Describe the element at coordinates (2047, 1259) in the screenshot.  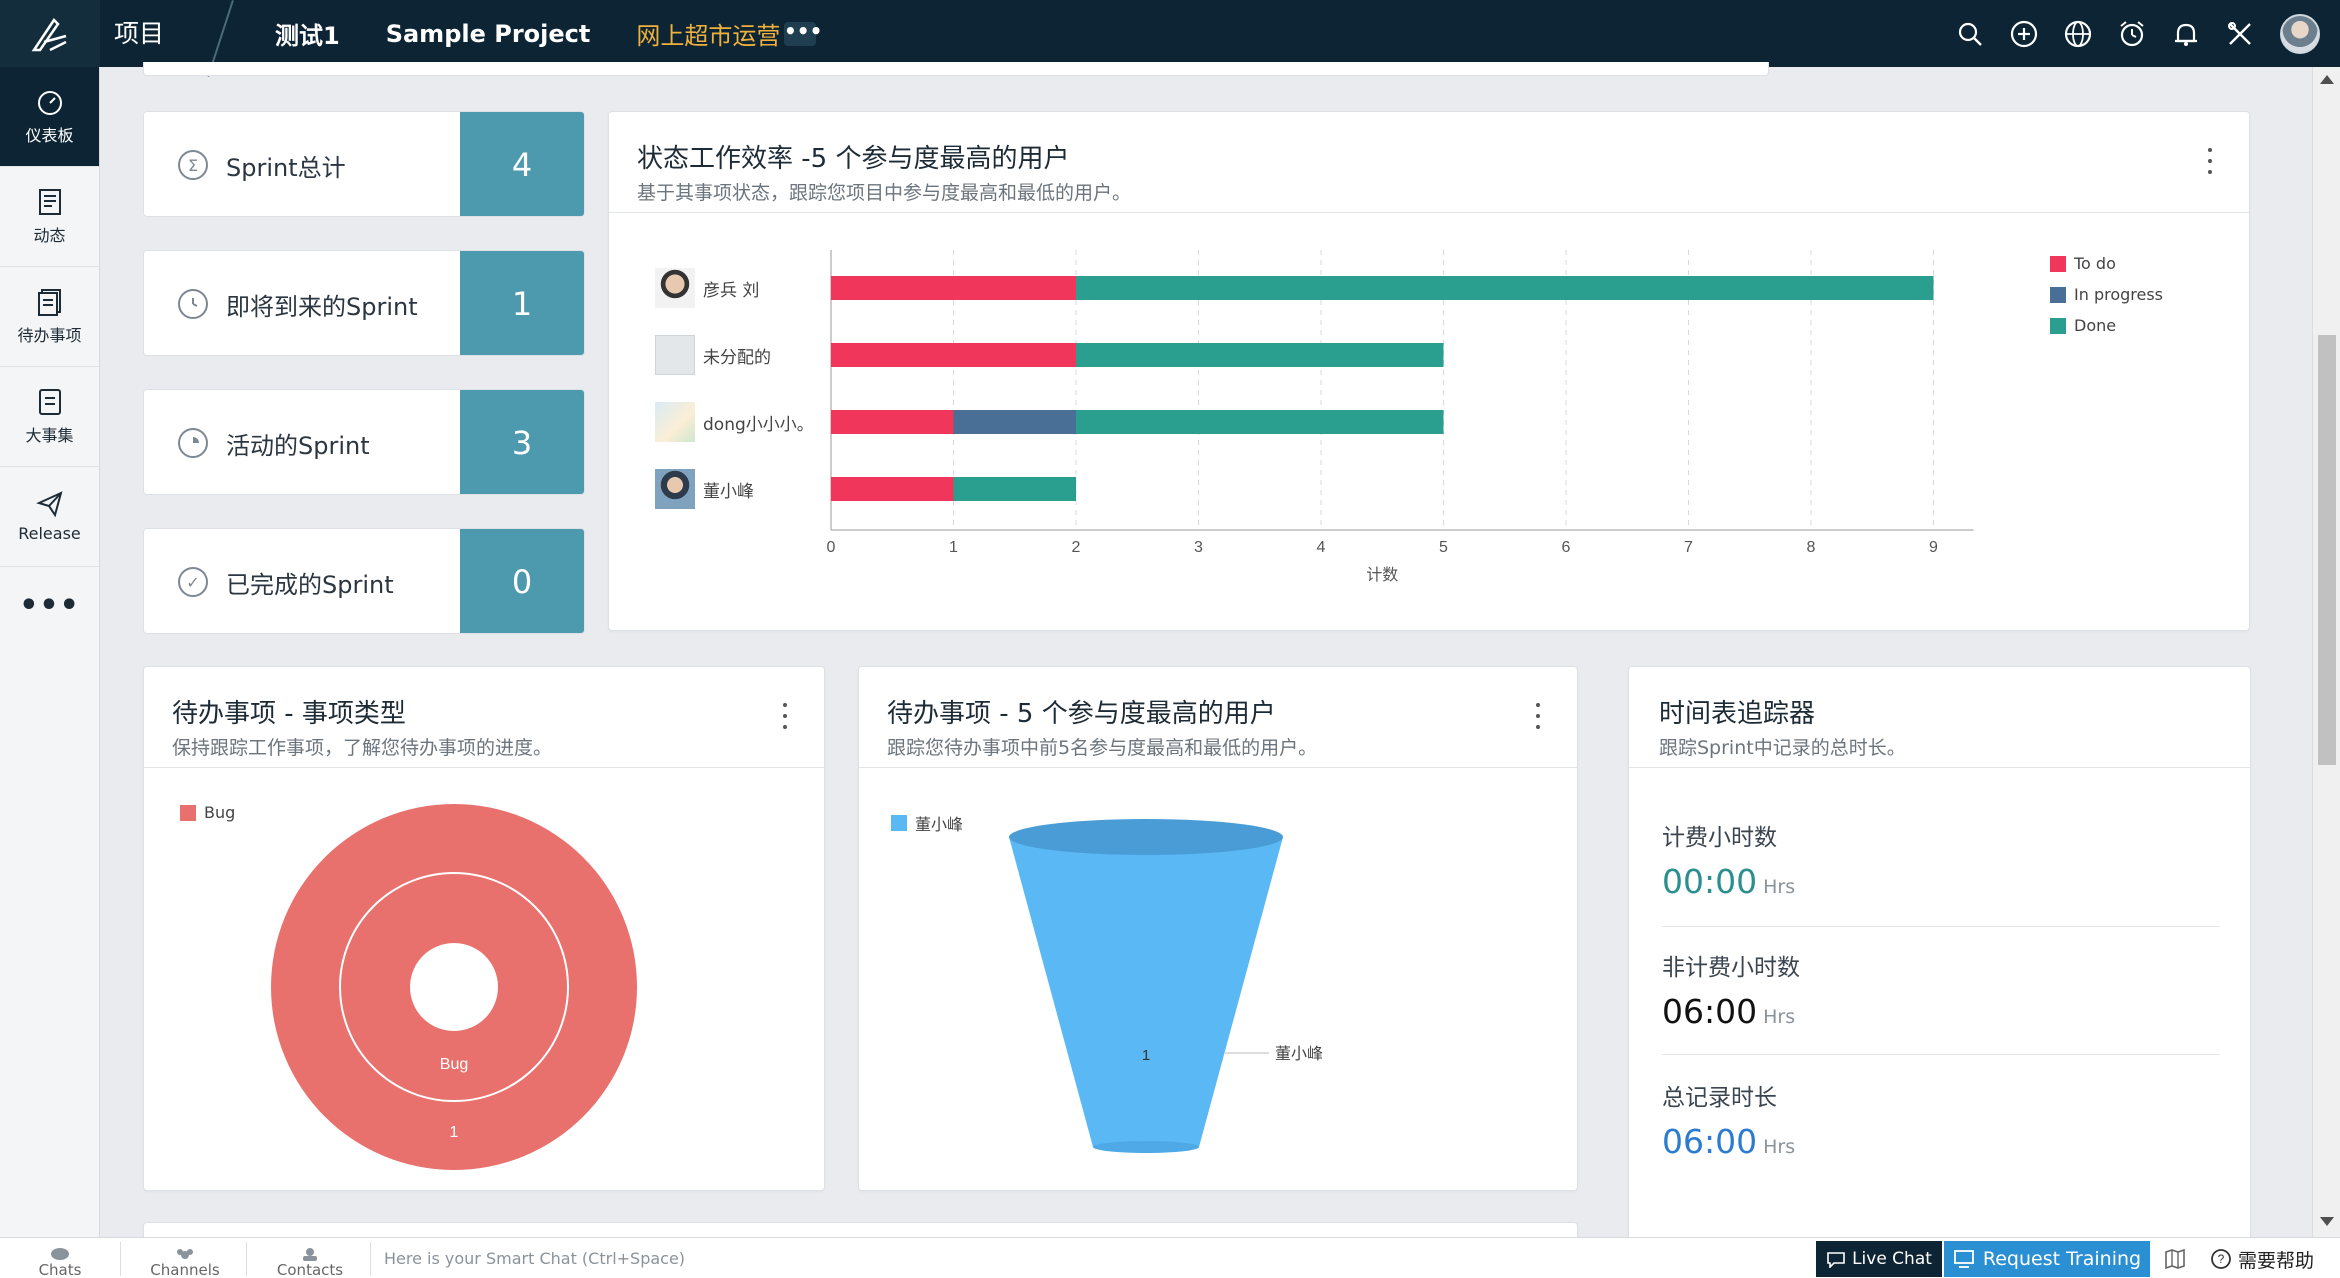
I see `request-training-button: Request Training` at that location.